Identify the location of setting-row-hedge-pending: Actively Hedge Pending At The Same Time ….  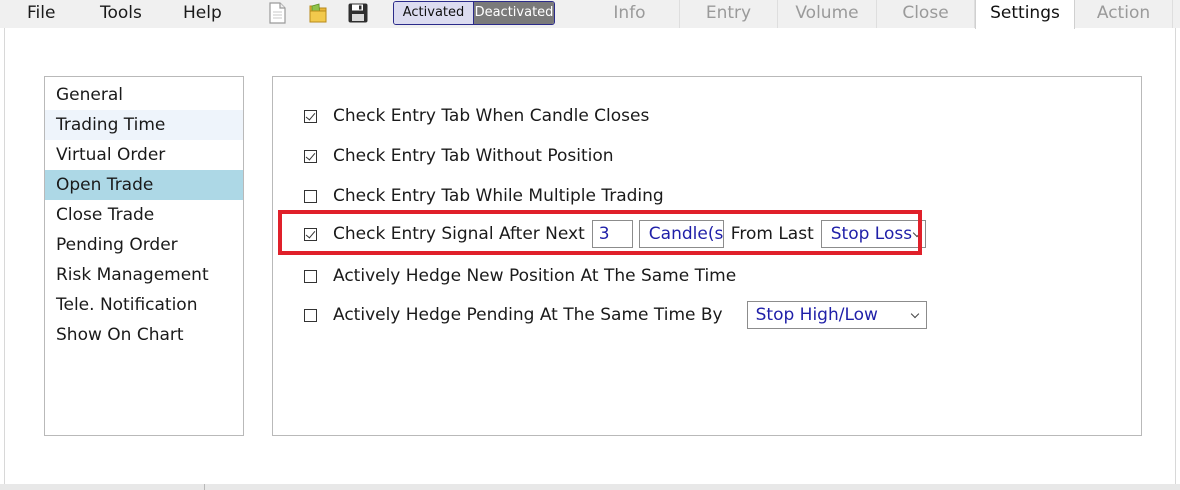
(600, 315).